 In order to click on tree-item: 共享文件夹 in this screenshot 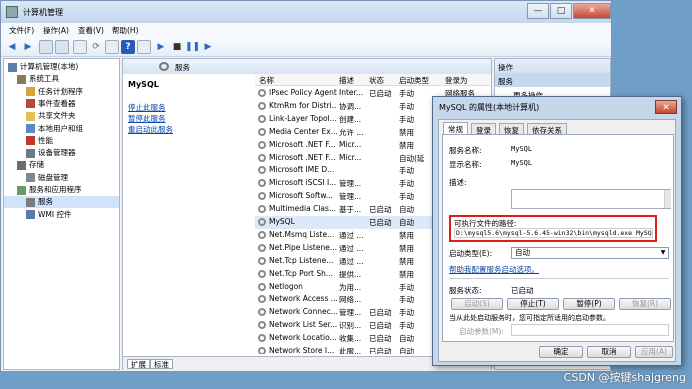, I will do `click(61, 116)`.